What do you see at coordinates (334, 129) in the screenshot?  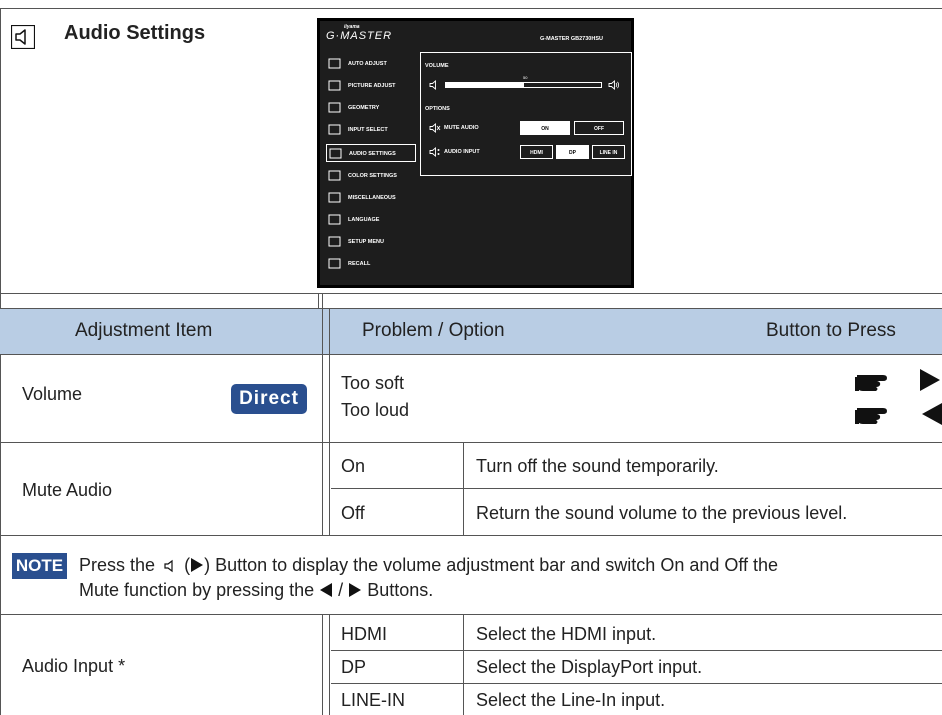 I see `input-select-icon` at bounding box center [334, 129].